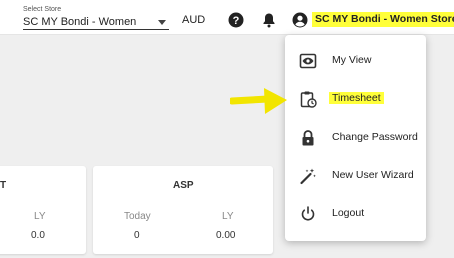  Describe the element at coordinates (42, 9) in the screenshot. I see `store-select-caption: Select Store` at that location.